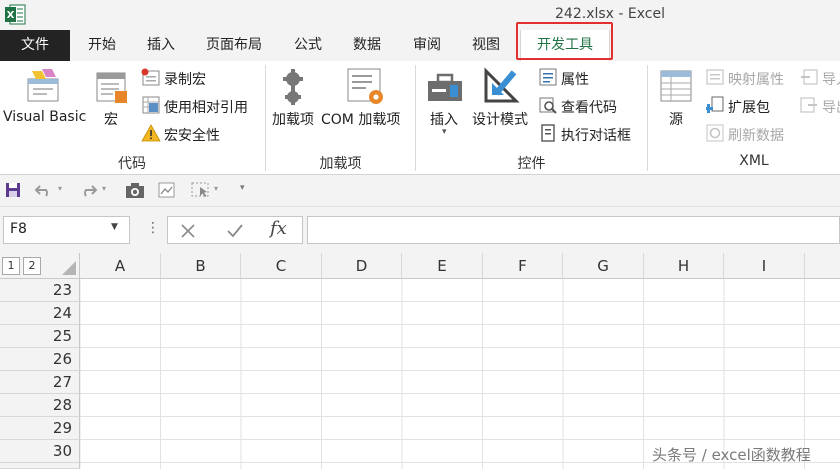 The image size is (840, 469). What do you see at coordinates (40, 313) in the screenshot?
I see `row-header: 24` at bounding box center [40, 313].